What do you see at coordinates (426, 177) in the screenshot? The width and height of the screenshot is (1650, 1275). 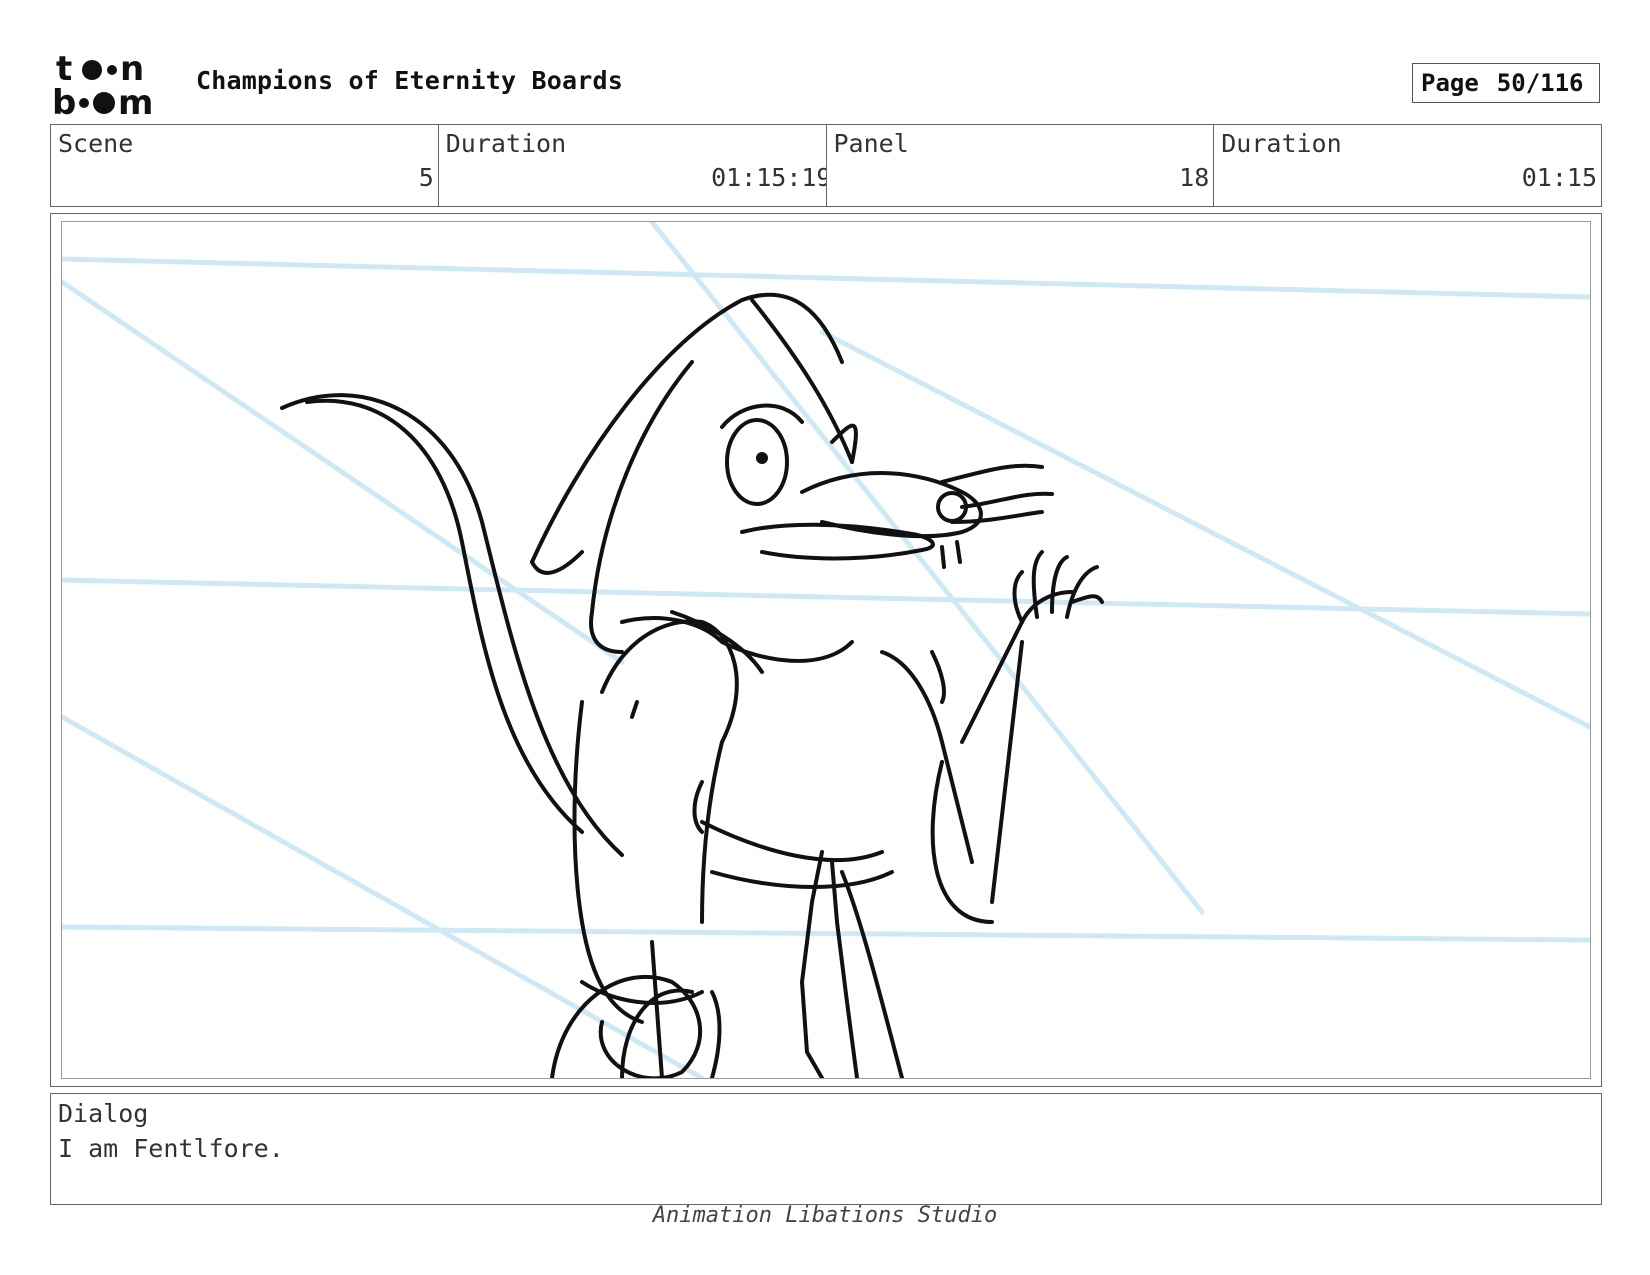 I see `scene-number: 5` at bounding box center [426, 177].